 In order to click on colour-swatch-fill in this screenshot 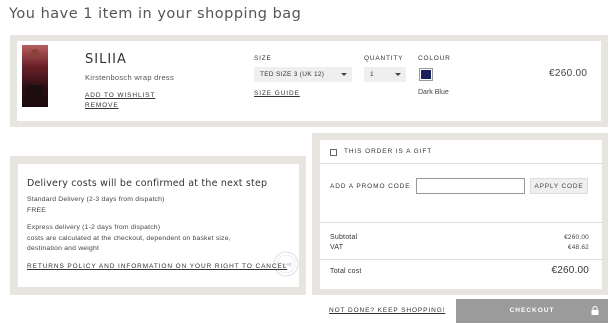, I will do `click(426, 74)`.